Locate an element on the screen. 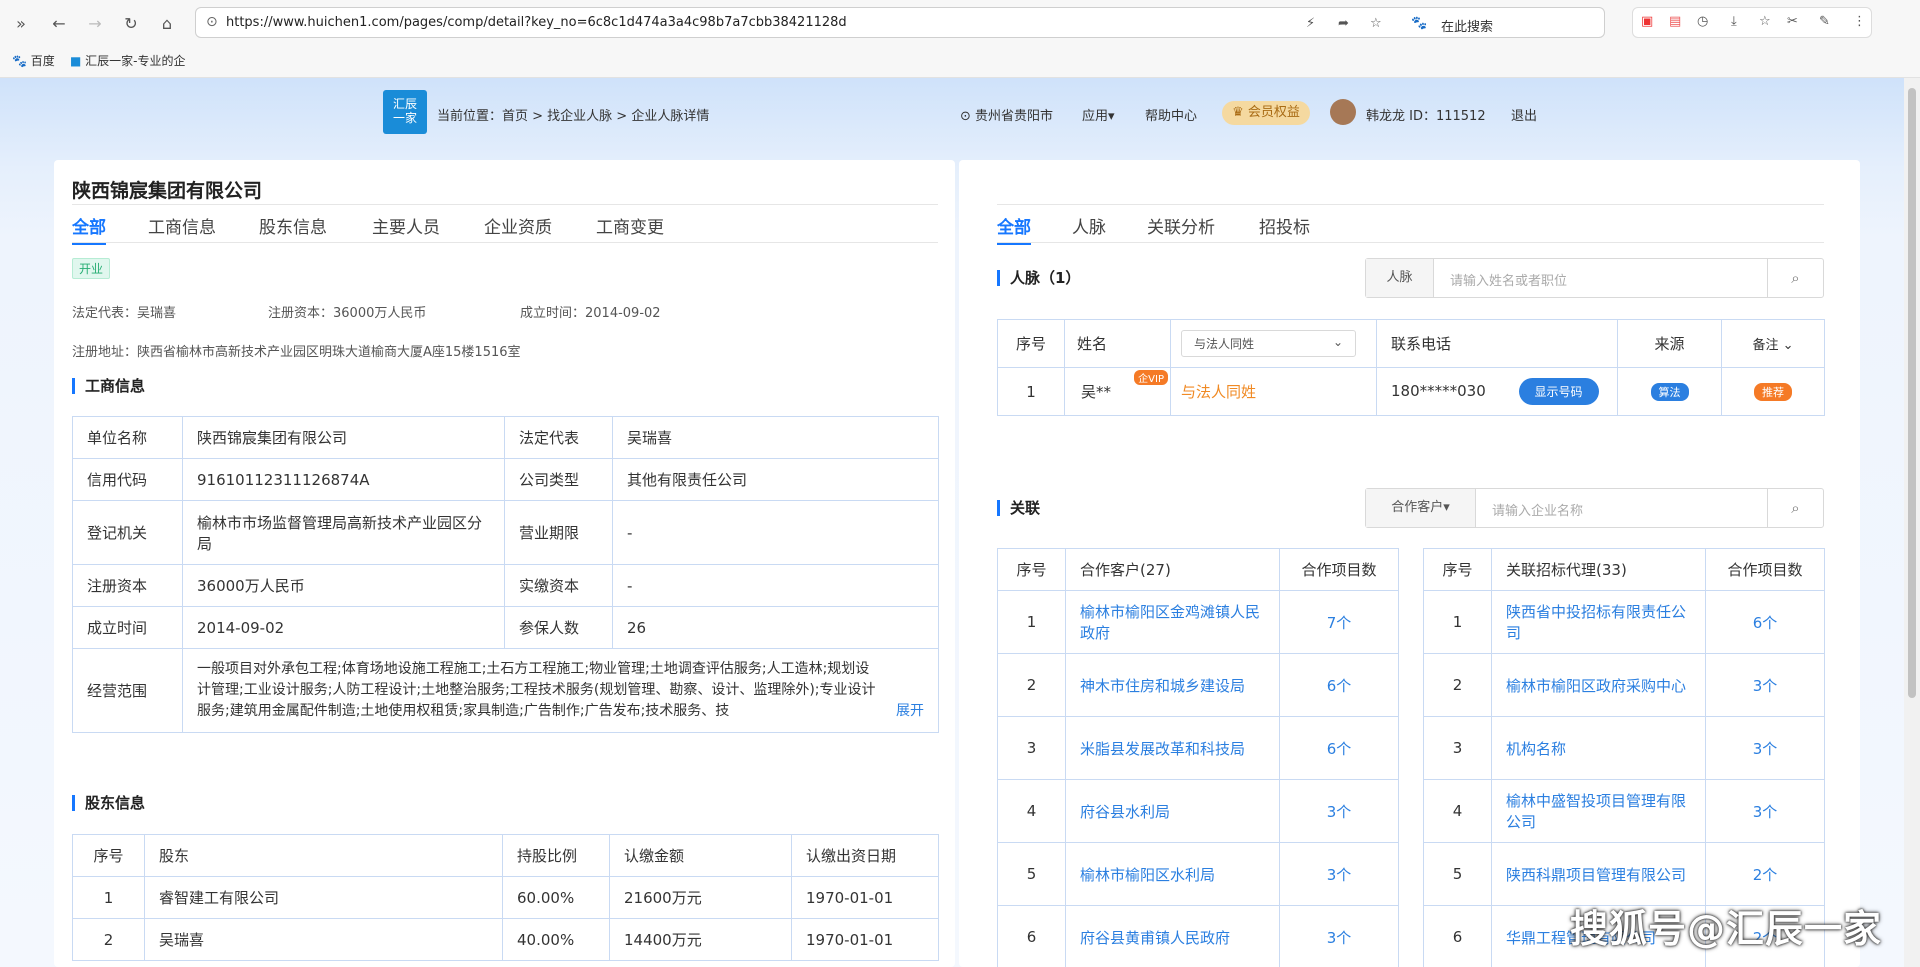 The width and height of the screenshot is (1920, 967). table-row: 4 府谷县水利局 3个 is located at coordinates (1198, 811).